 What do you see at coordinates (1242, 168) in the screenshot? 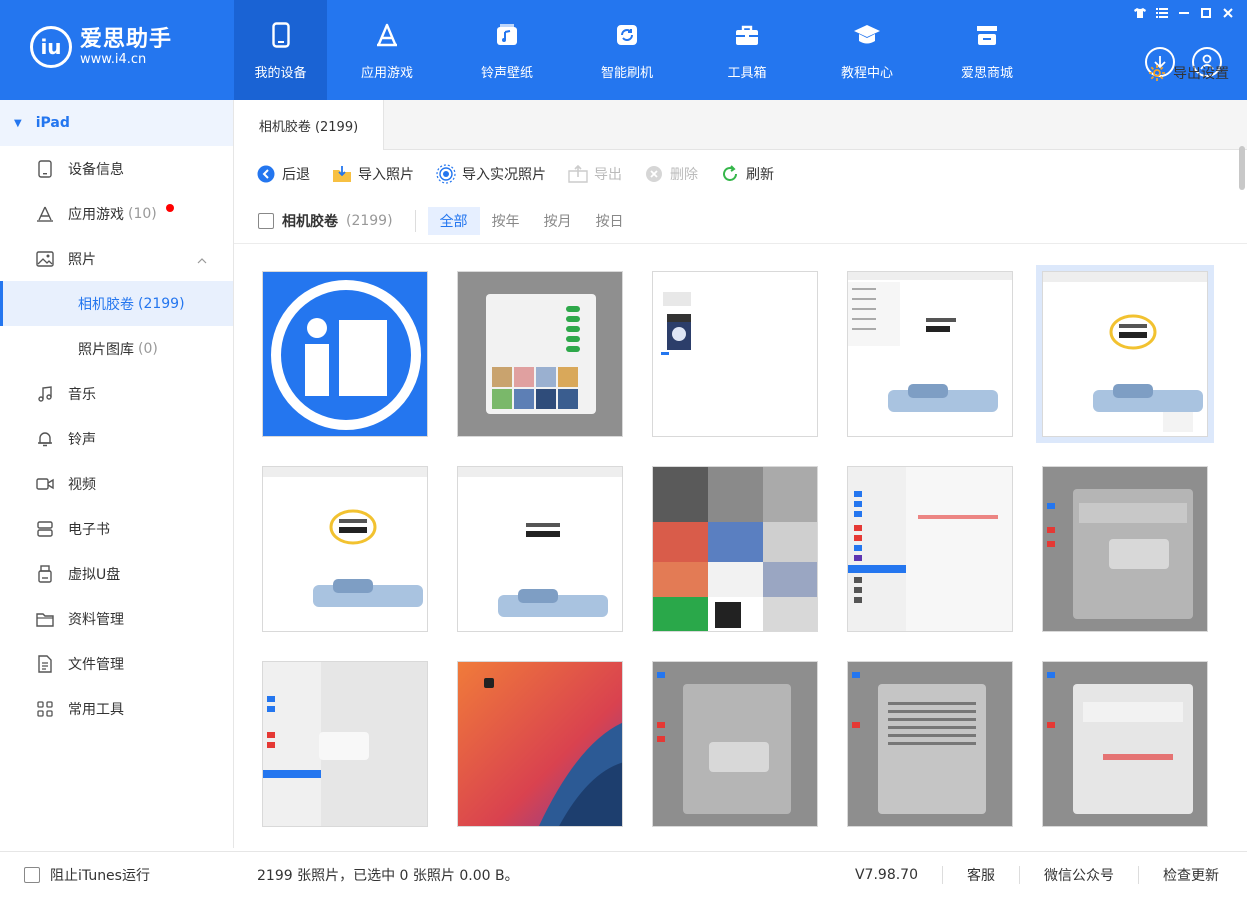
I see `vertical-scrollbar` at bounding box center [1242, 168].